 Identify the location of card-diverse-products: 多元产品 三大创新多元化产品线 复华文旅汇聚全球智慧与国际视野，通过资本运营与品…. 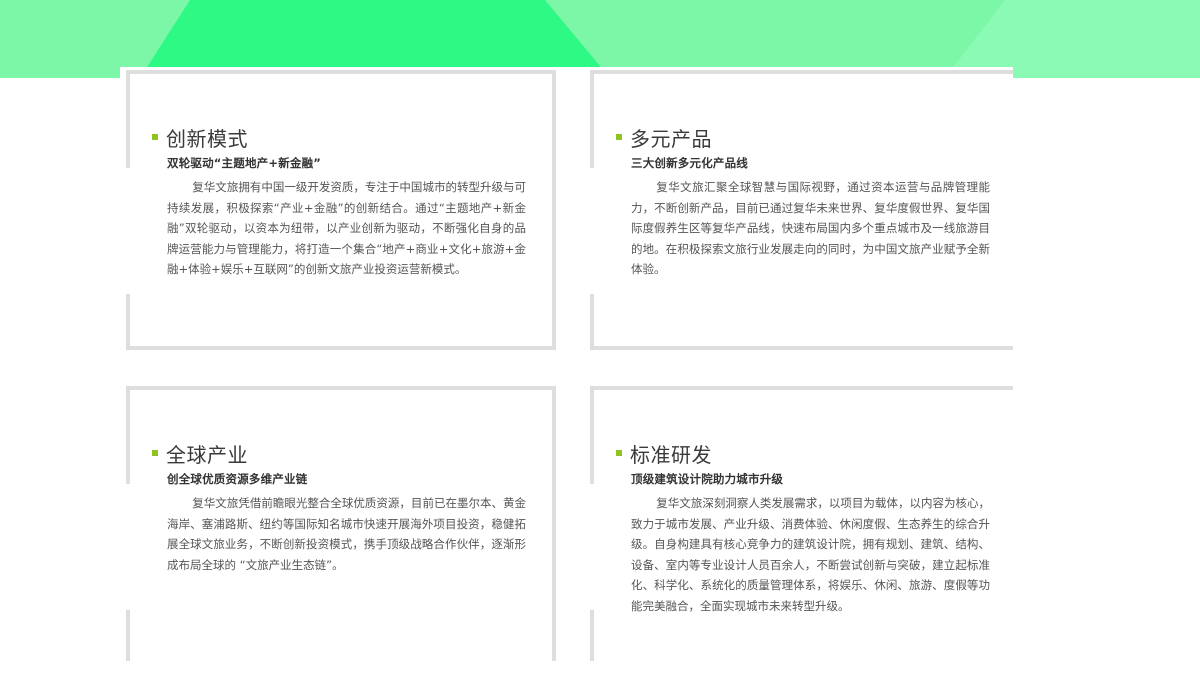
(801, 210).